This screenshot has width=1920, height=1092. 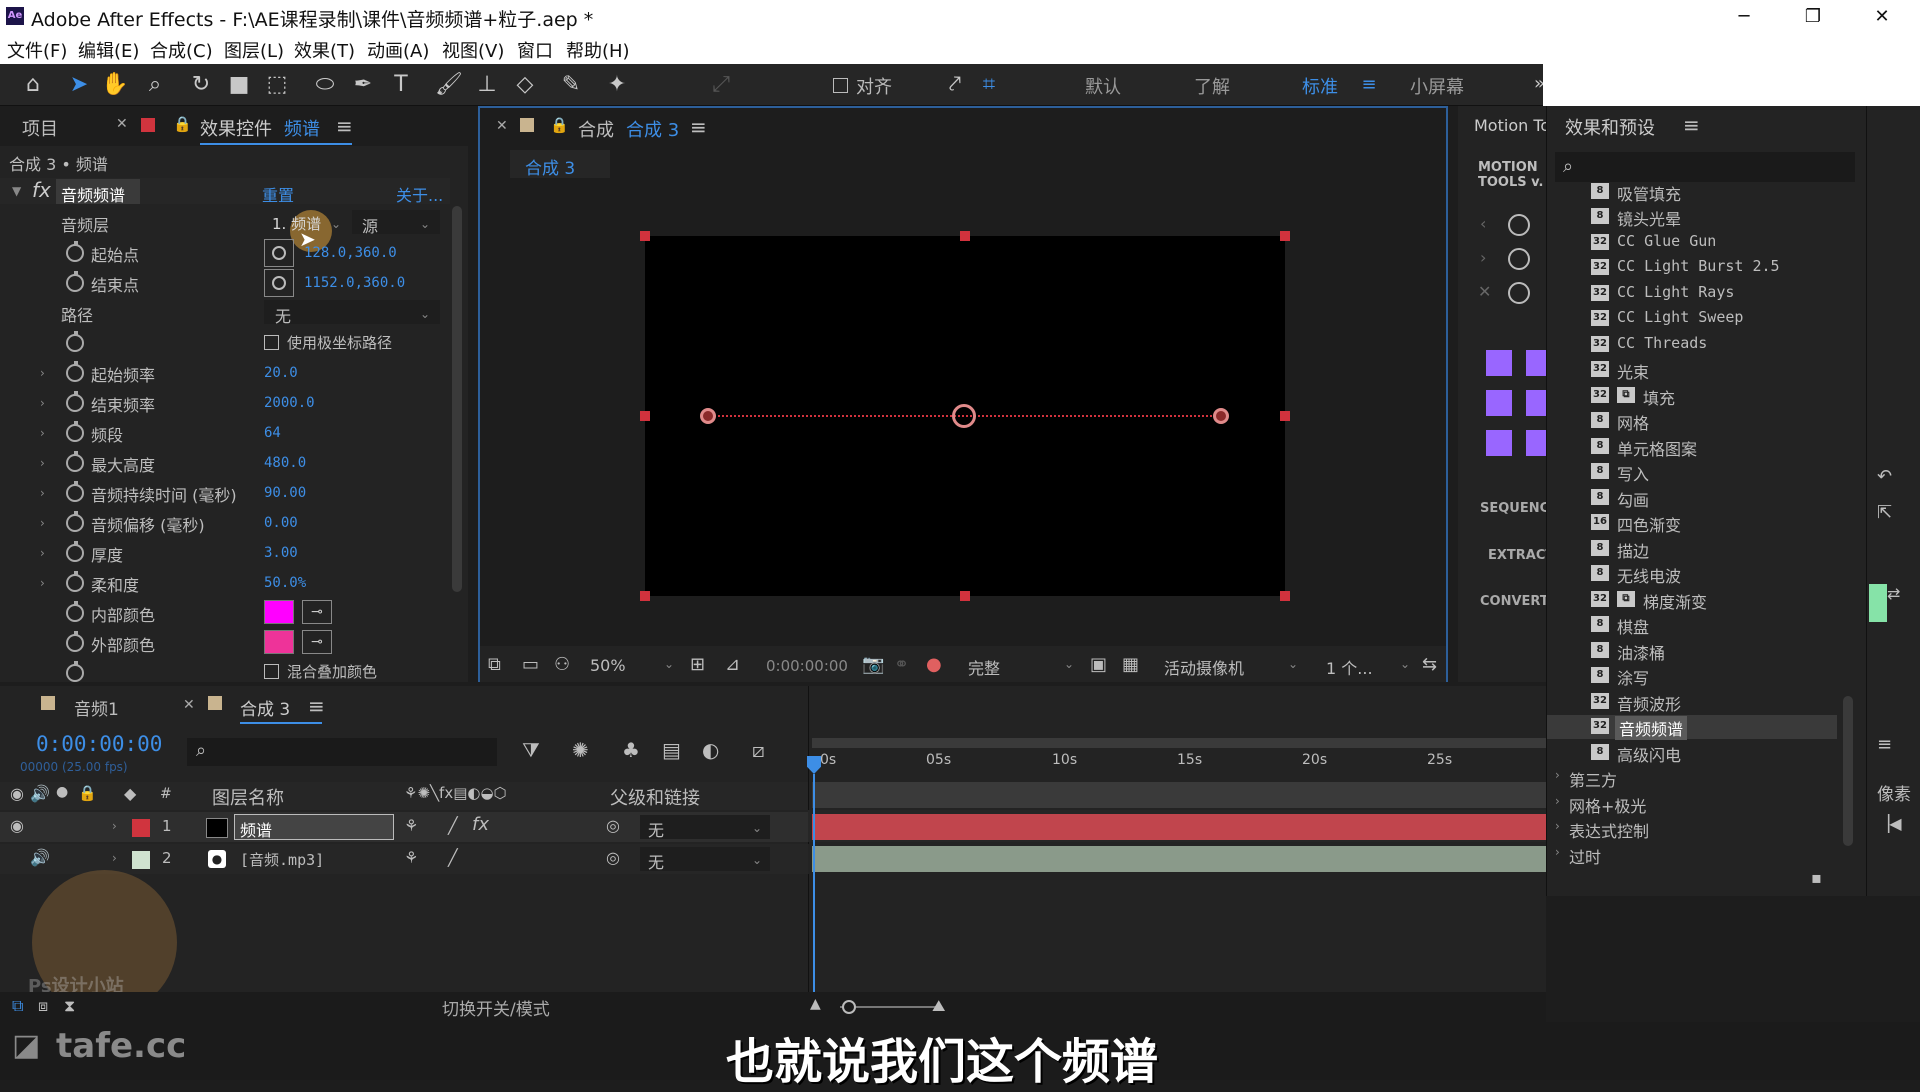 I want to click on toggle-switches-modes: 切换开关/模式, so click(x=496, y=1007).